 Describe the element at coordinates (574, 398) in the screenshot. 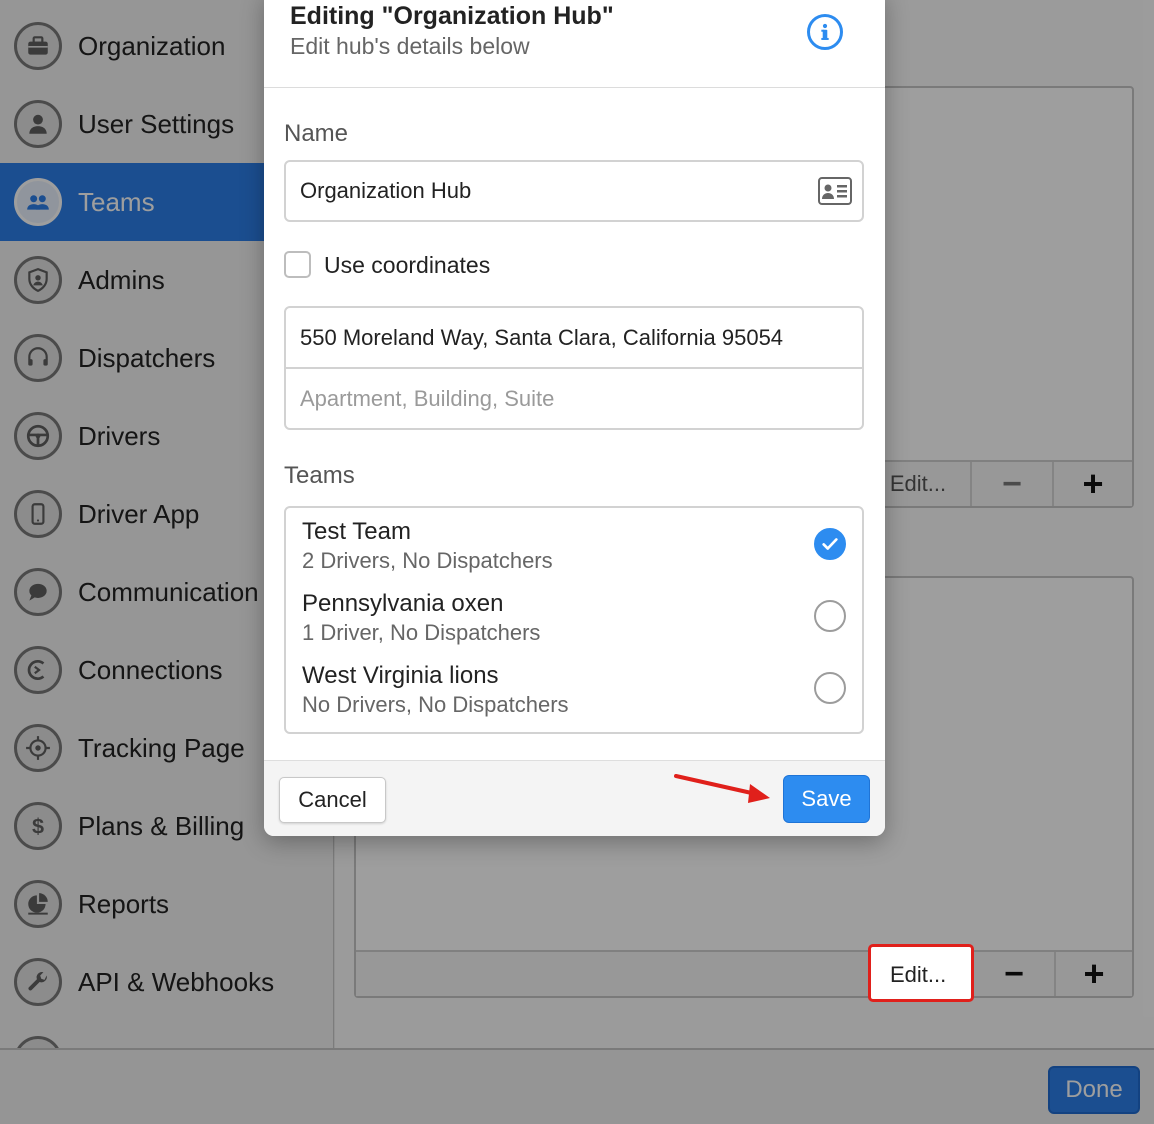

I see `address-line2-input: Apartment, Building, Suite` at that location.